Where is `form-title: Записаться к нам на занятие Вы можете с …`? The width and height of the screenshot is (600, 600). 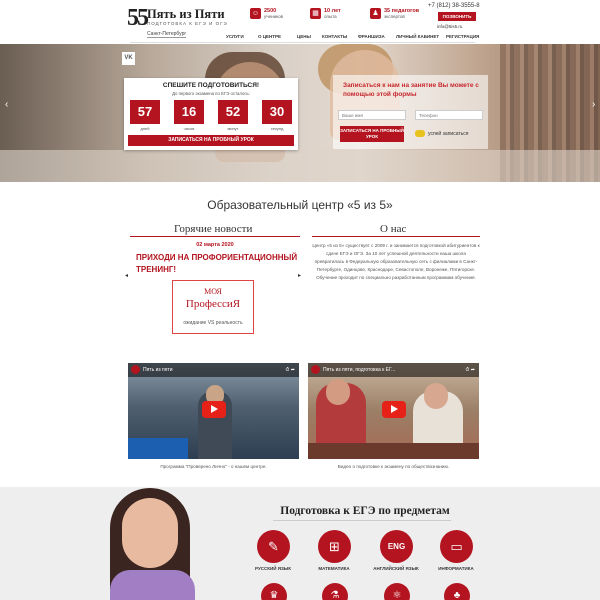 form-title: Записаться к нам на занятие Вы можете с … is located at coordinates (411, 90).